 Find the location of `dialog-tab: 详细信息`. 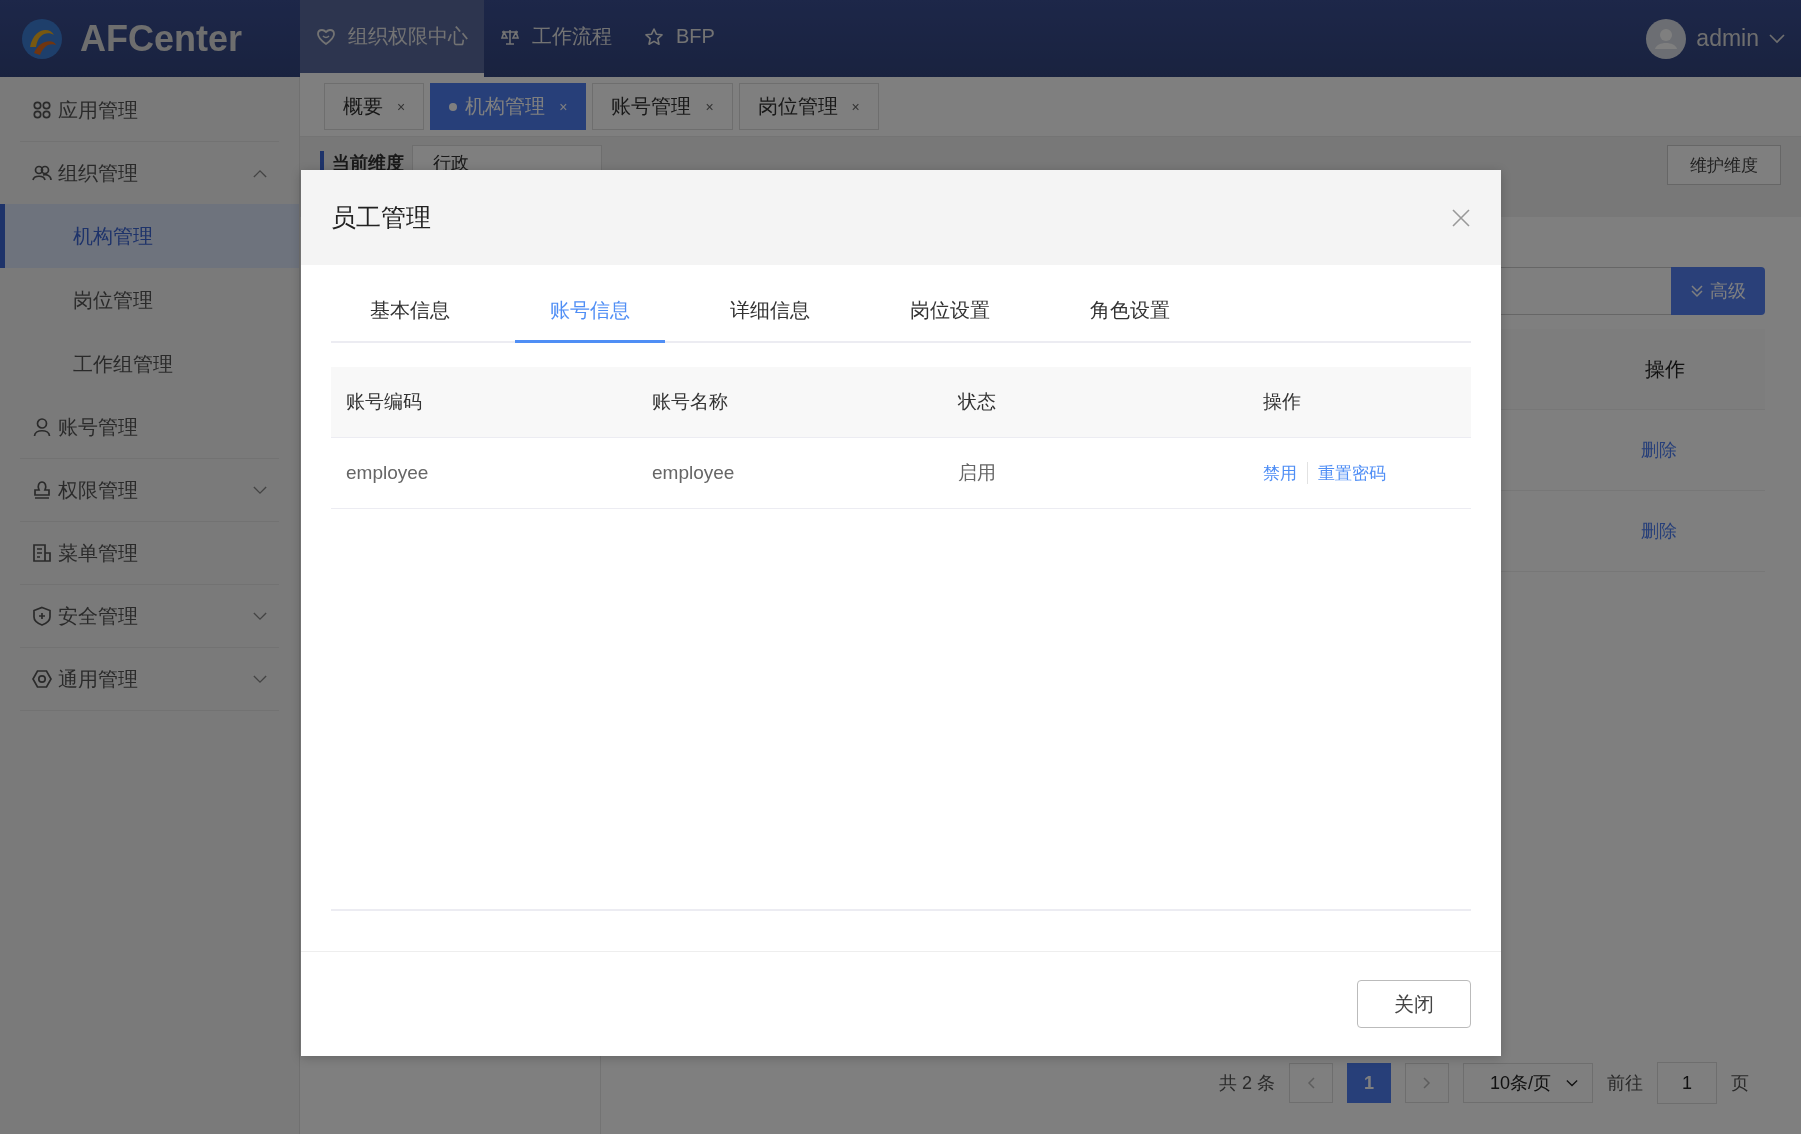

dialog-tab: 详细信息 is located at coordinates (770, 312).